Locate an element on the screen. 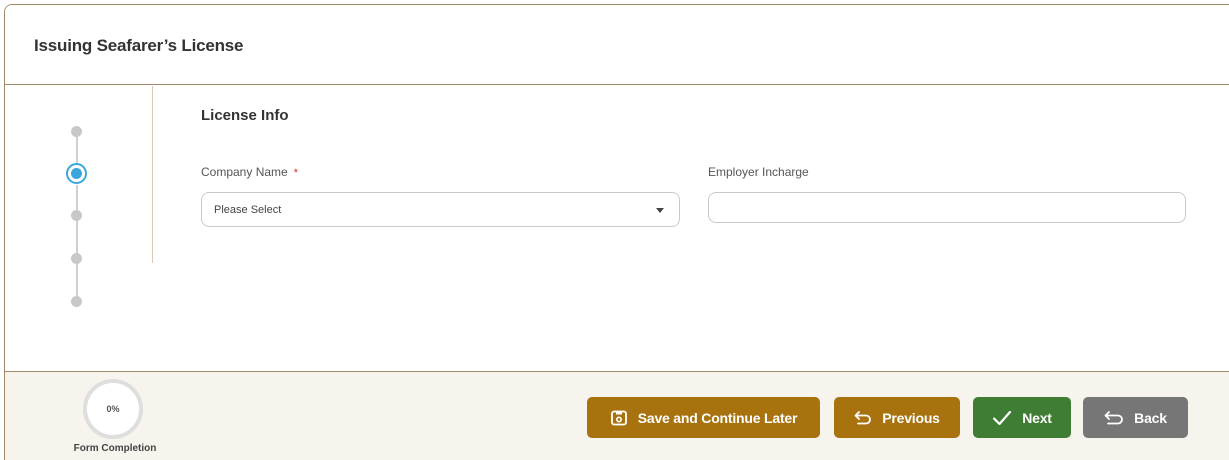  company-name-select: Please Select is located at coordinates (440, 209).